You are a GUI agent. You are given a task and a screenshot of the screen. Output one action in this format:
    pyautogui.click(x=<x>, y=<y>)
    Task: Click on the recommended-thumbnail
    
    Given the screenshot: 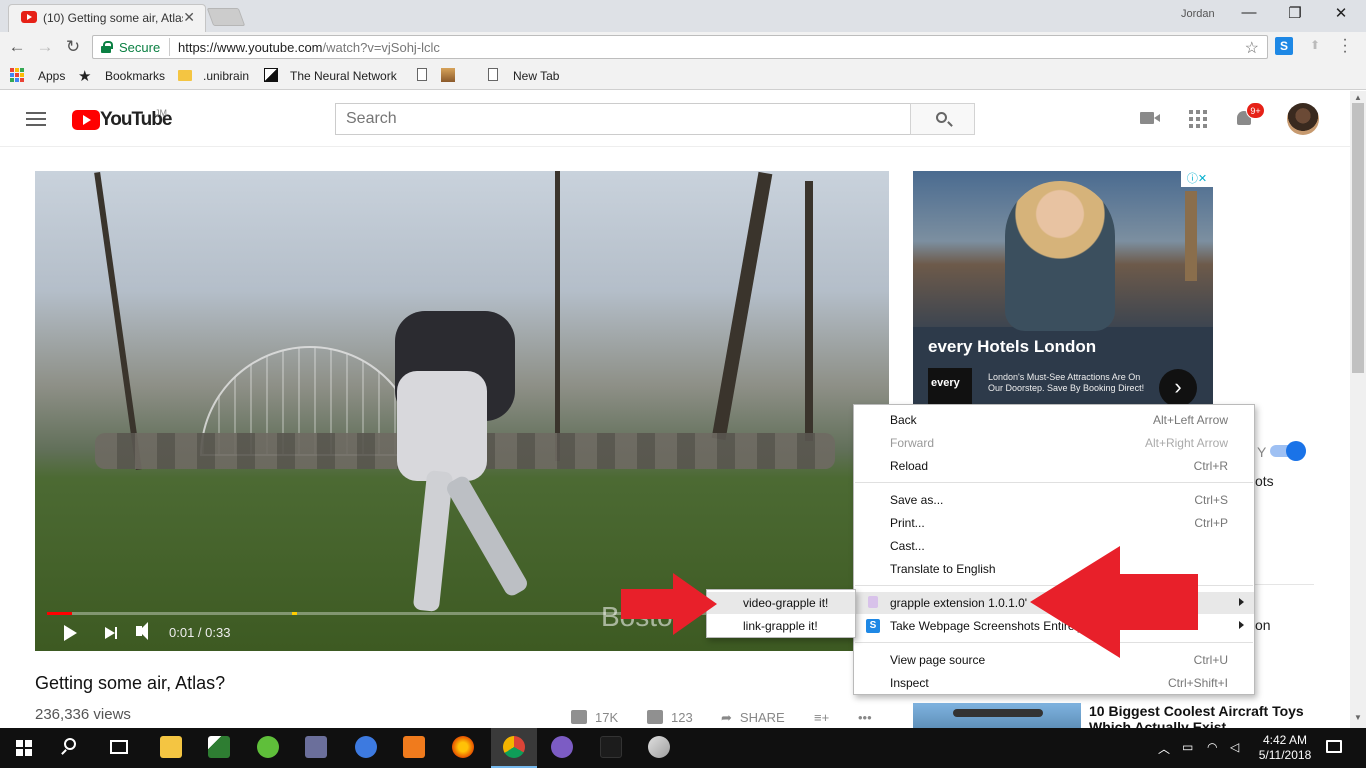 What is the action you would take?
    pyautogui.click(x=997, y=716)
    